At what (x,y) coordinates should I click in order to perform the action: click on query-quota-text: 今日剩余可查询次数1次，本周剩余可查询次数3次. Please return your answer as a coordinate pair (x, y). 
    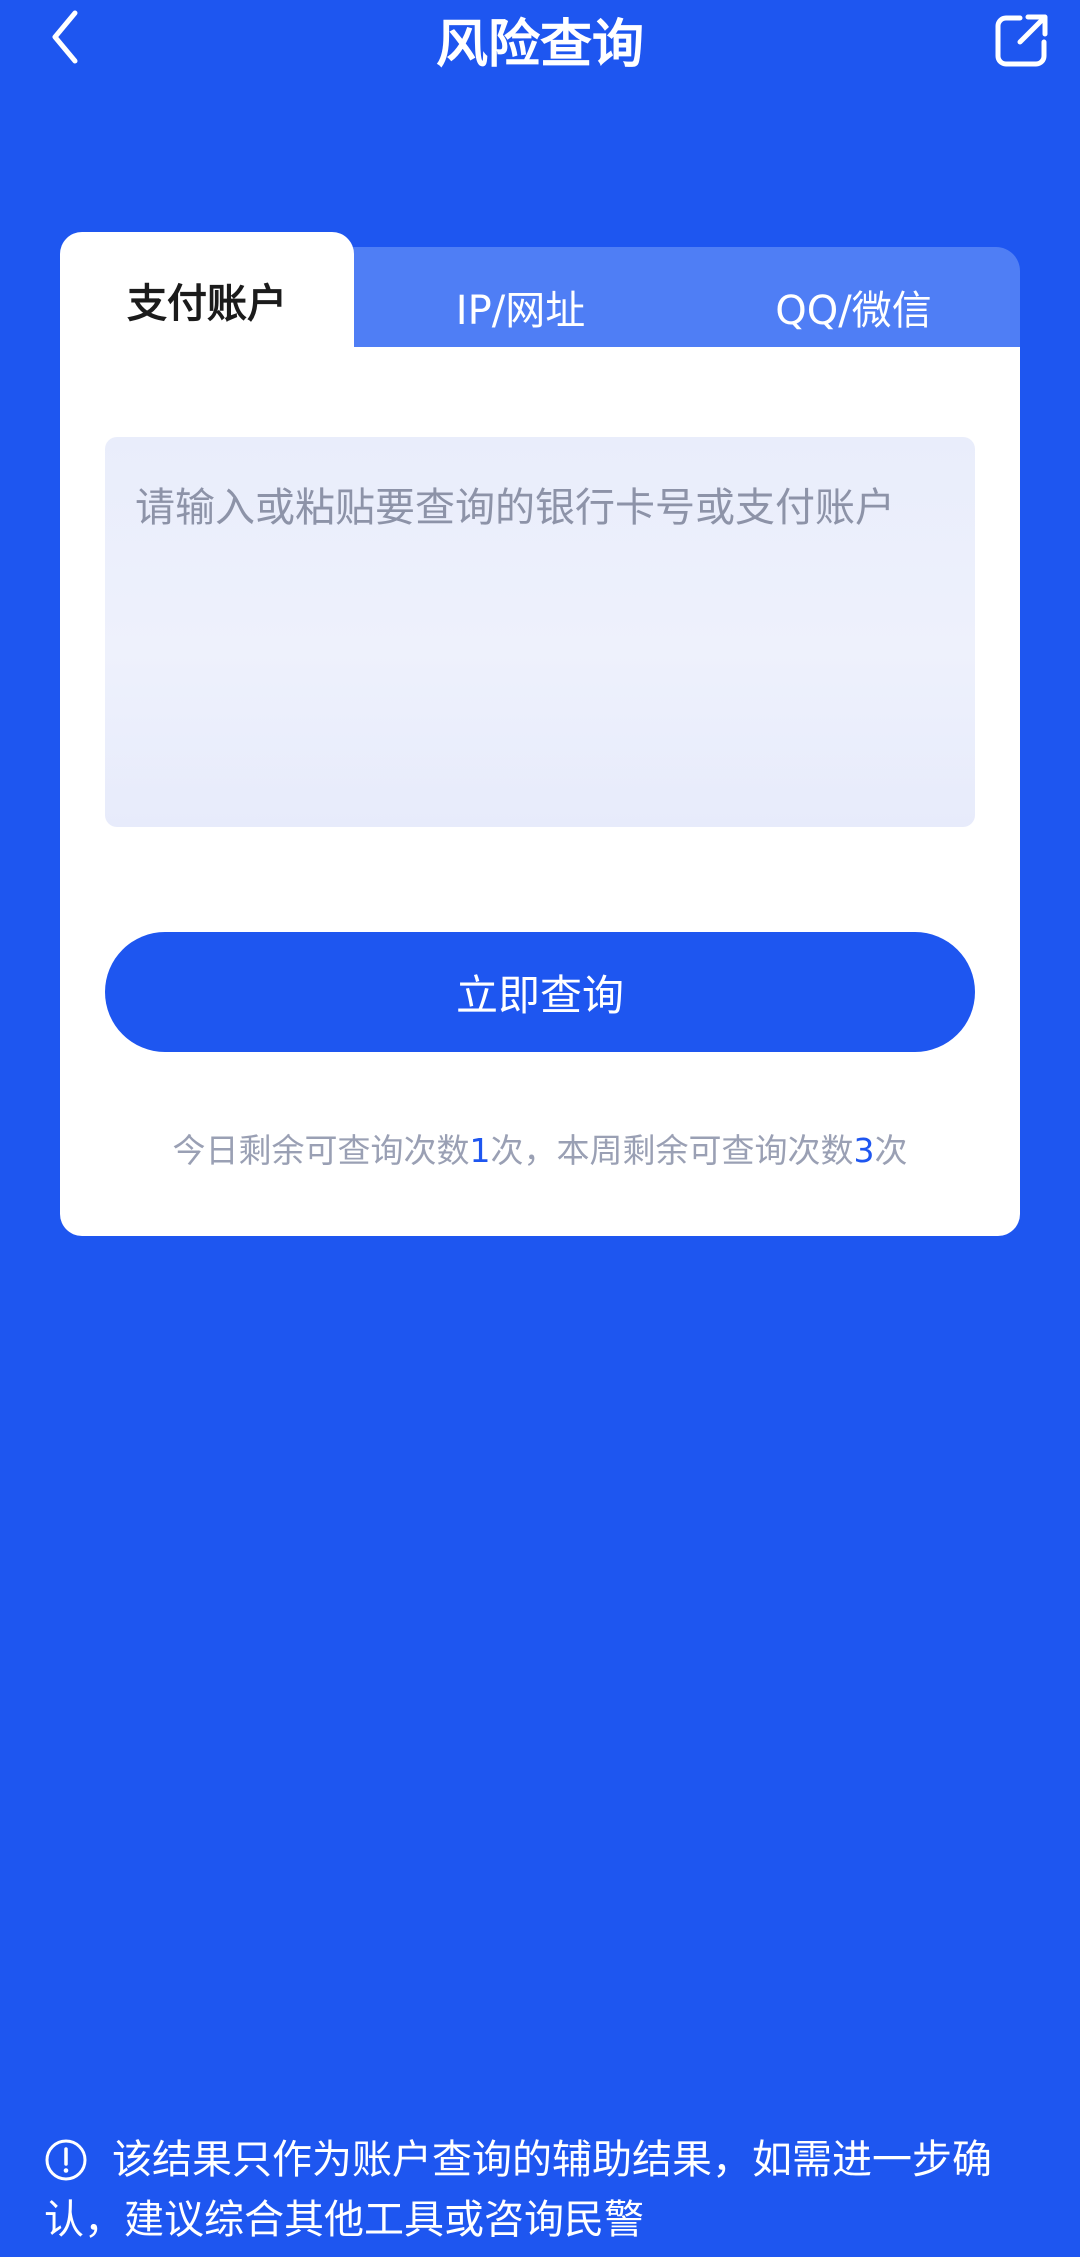
    Looking at the image, I should click on (540, 1151).